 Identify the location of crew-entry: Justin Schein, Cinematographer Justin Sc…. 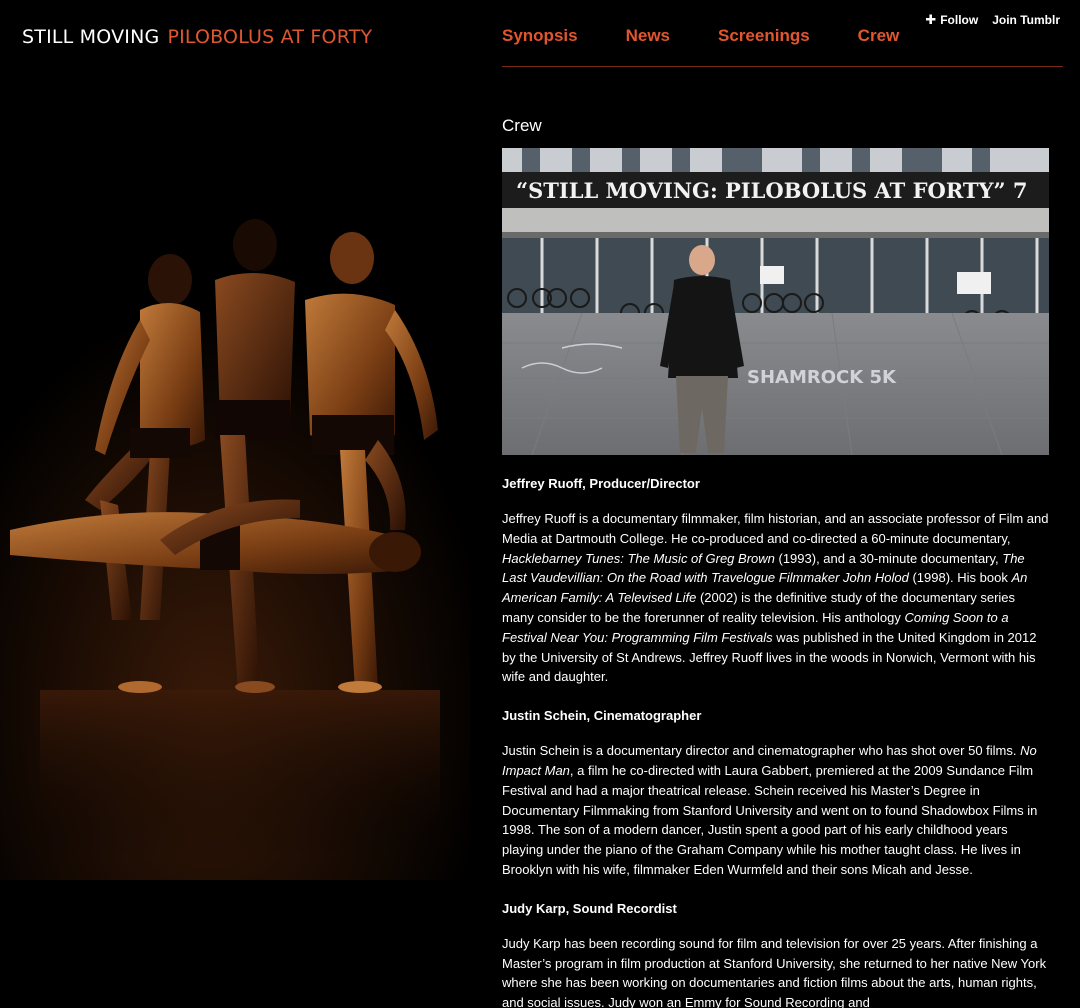
(776, 793).